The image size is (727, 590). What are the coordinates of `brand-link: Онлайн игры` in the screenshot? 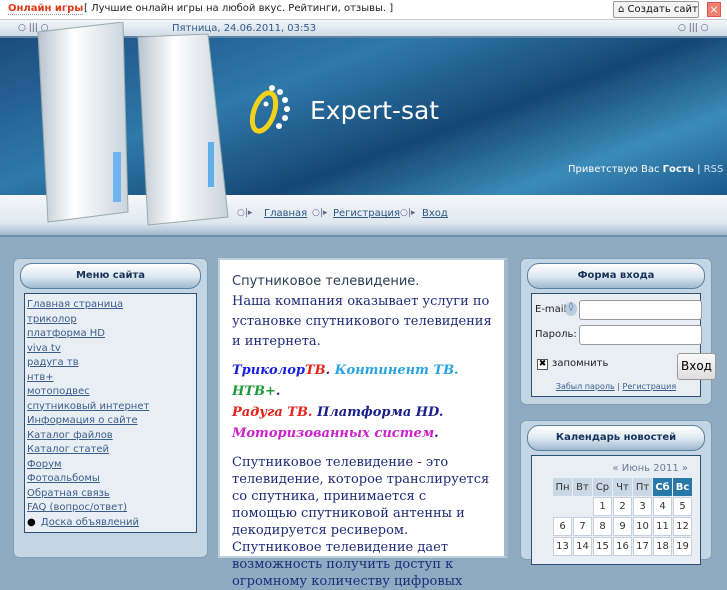 It's located at (46, 9).